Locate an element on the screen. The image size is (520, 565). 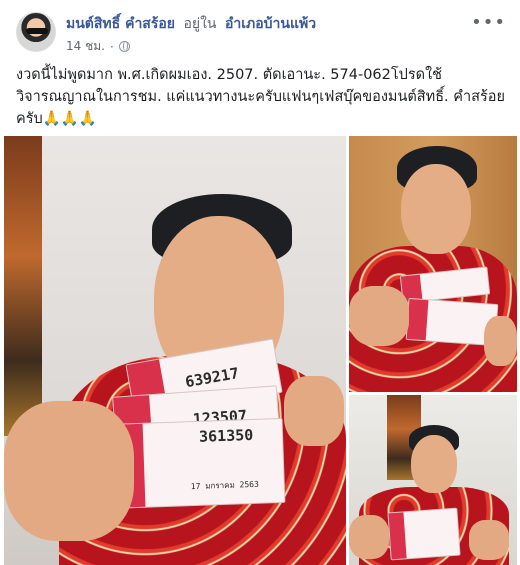
more-options-icon: ••• is located at coordinates (488, 22).